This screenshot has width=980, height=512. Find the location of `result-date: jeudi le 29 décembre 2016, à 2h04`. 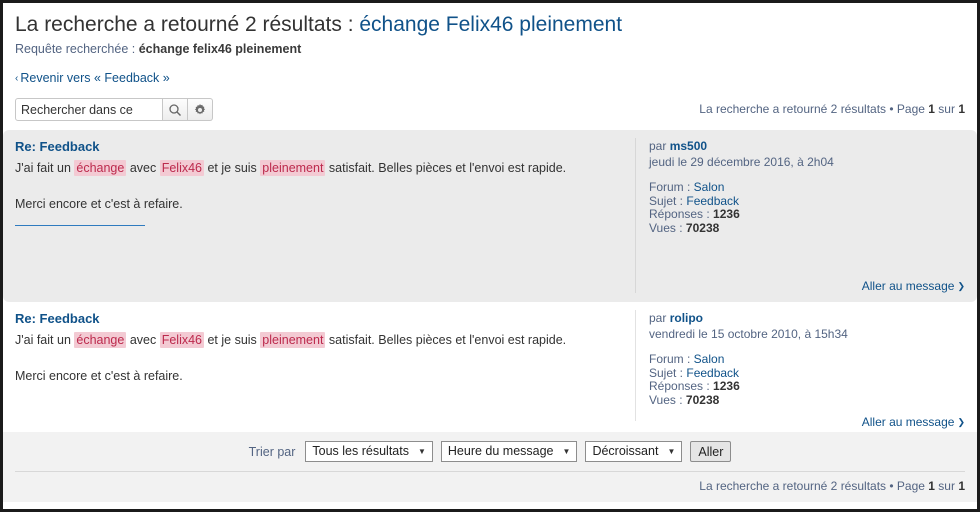

result-date: jeudi le 29 décembre 2016, à 2h04 is located at coordinates (741, 162).